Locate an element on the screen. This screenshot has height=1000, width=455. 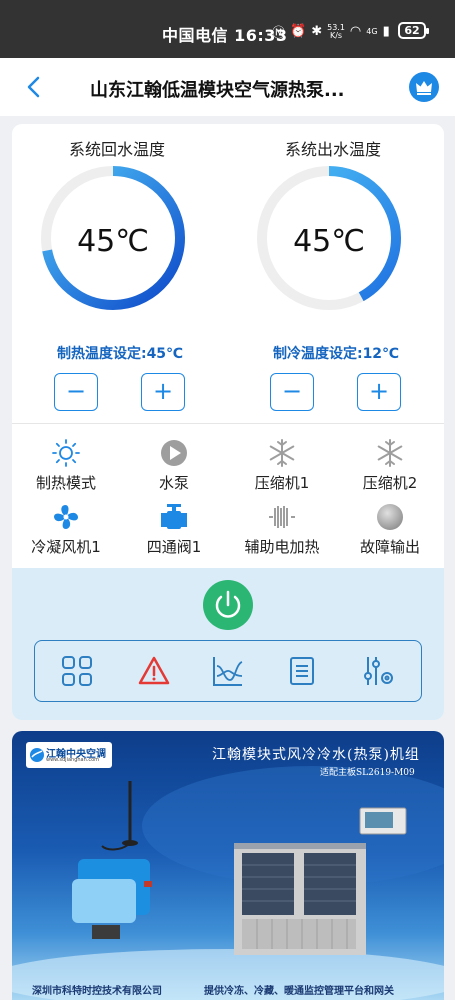
heating-setpoint: 制热温度设定:45℃ is located at coordinates (120, 354).